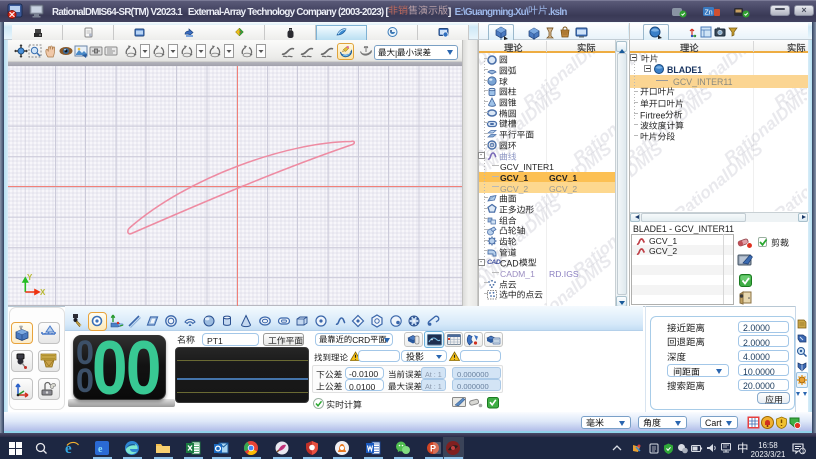 The width and height of the screenshot is (816, 459). I want to click on svg-text: 1, so click(803, 452).